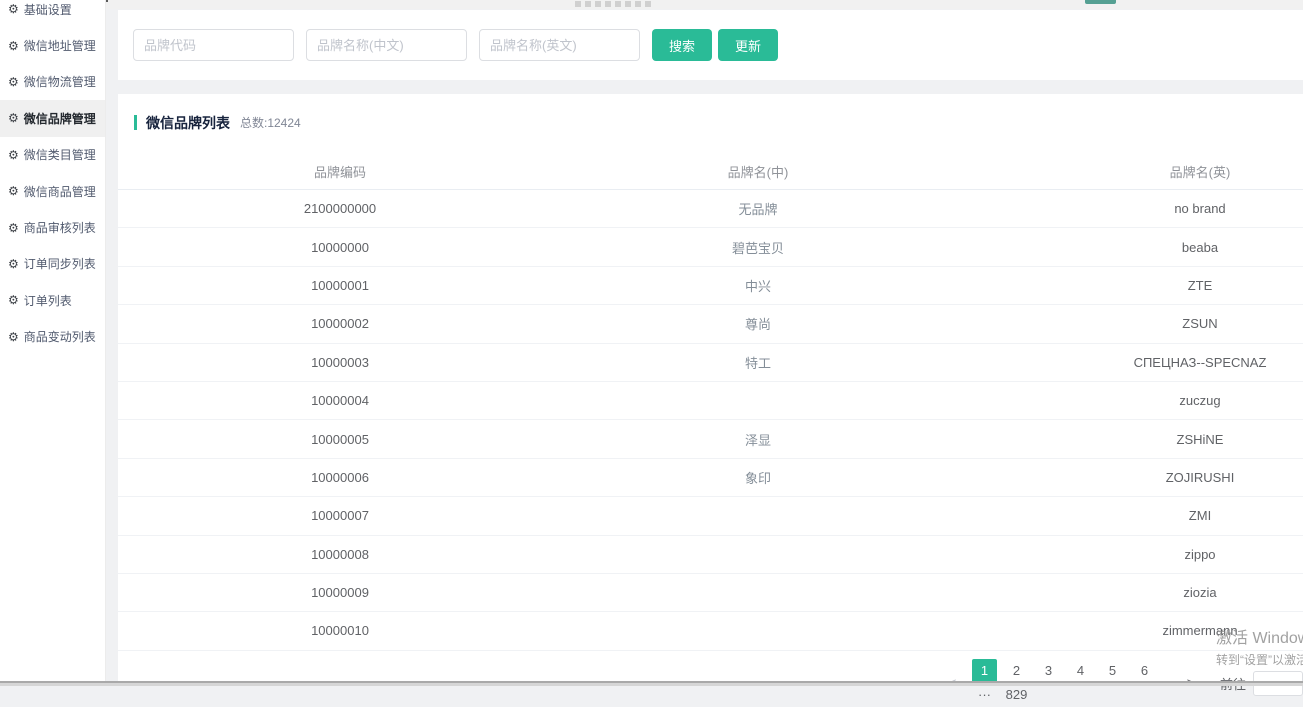 The height and width of the screenshot is (707, 1303). What do you see at coordinates (710, 631) in the screenshot?
I see `table-row: 10000010 zimmermann` at bounding box center [710, 631].